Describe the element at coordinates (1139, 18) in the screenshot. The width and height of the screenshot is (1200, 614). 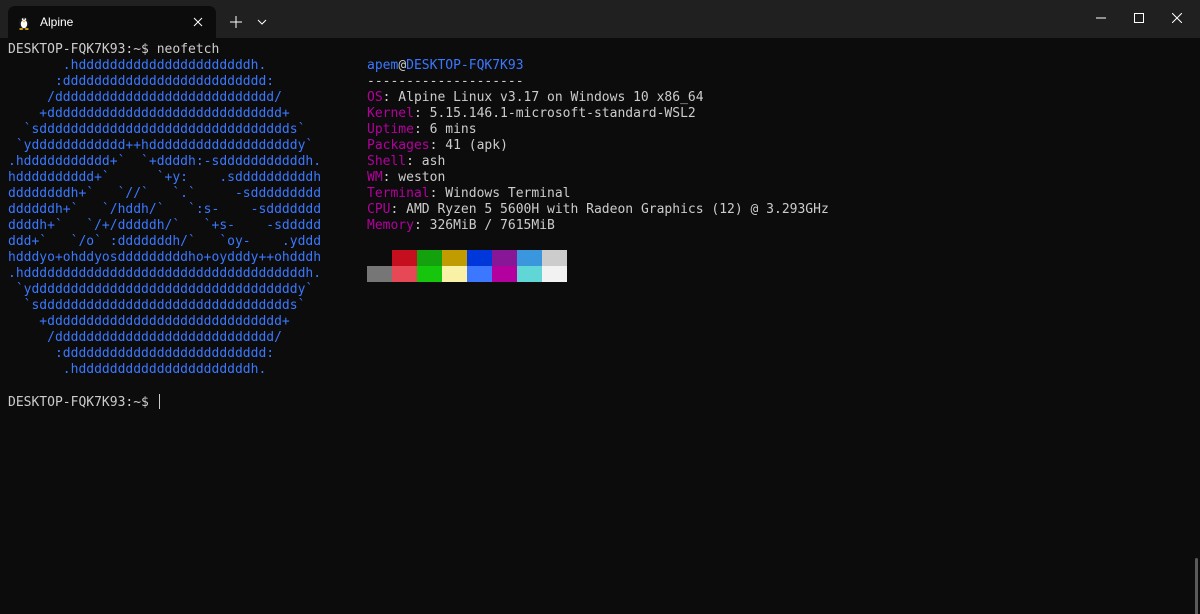
I see `maximize-icon` at that location.